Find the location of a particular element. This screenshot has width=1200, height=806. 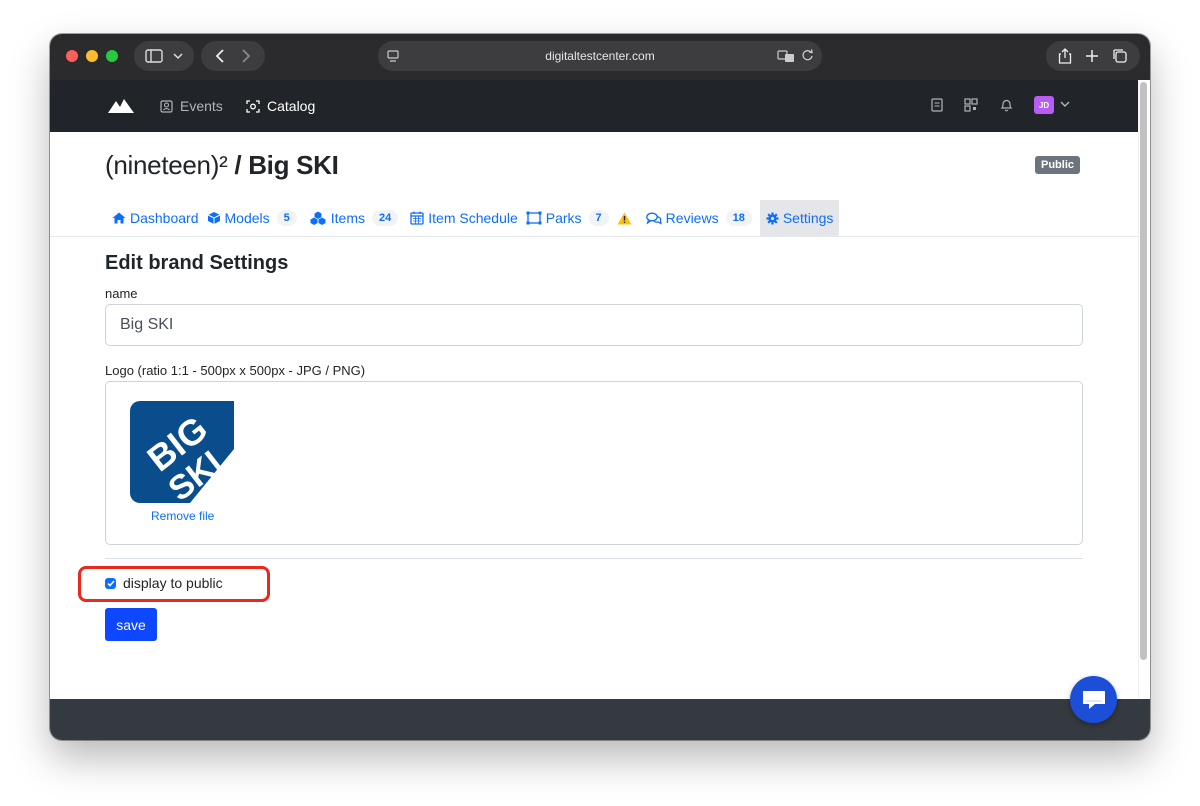

page-title-brand: / Big SKI is located at coordinates (286, 165).